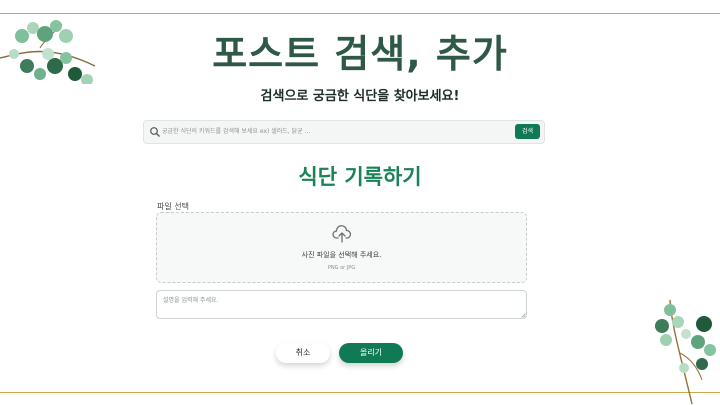 The height and width of the screenshot is (405, 720). What do you see at coordinates (360, 54) in the screenshot?
I see `page-title: 포스트 검색, 추가` at bounding box center [360, 54].